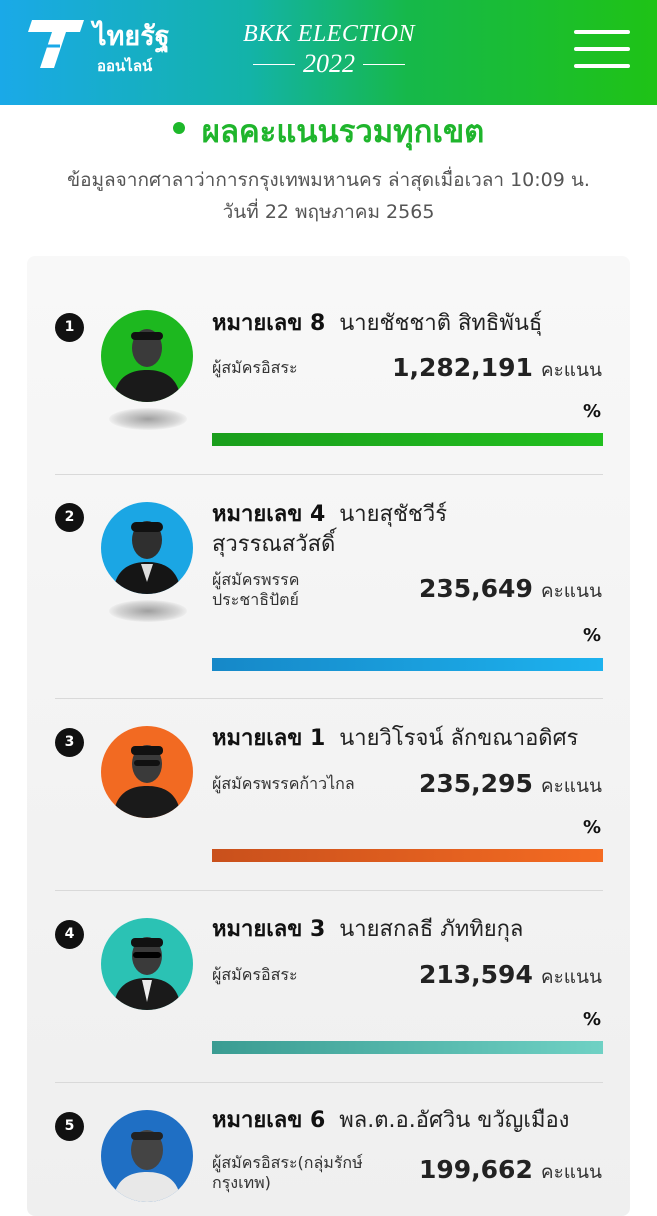 This screenshot has height=1216, width=657. I want to click on candidate-name-line: หมายเลข 1 นายวิโรจน์ ลักขณาอดิศร, so click(412, 739).